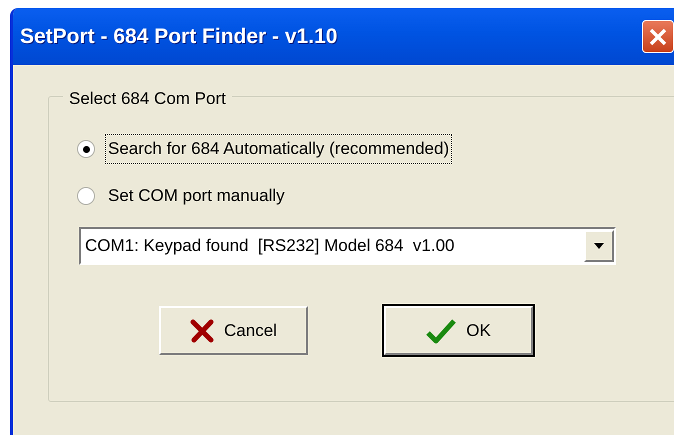 The image size is (674, 435). What do you see at coordinates (458, 330) in the screenshot?
I see `ok-button: OK` at bounding box center [458, 330].